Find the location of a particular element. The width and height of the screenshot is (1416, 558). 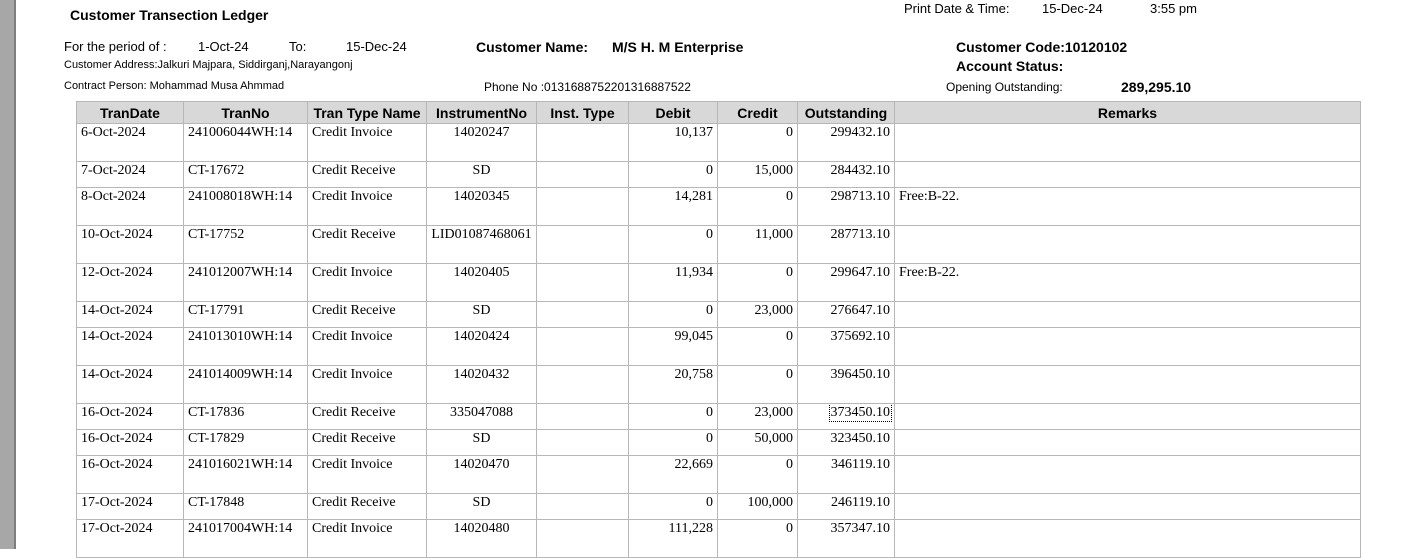

cell-remarks: Free:B-22. is located at coordinates (1127, 206).